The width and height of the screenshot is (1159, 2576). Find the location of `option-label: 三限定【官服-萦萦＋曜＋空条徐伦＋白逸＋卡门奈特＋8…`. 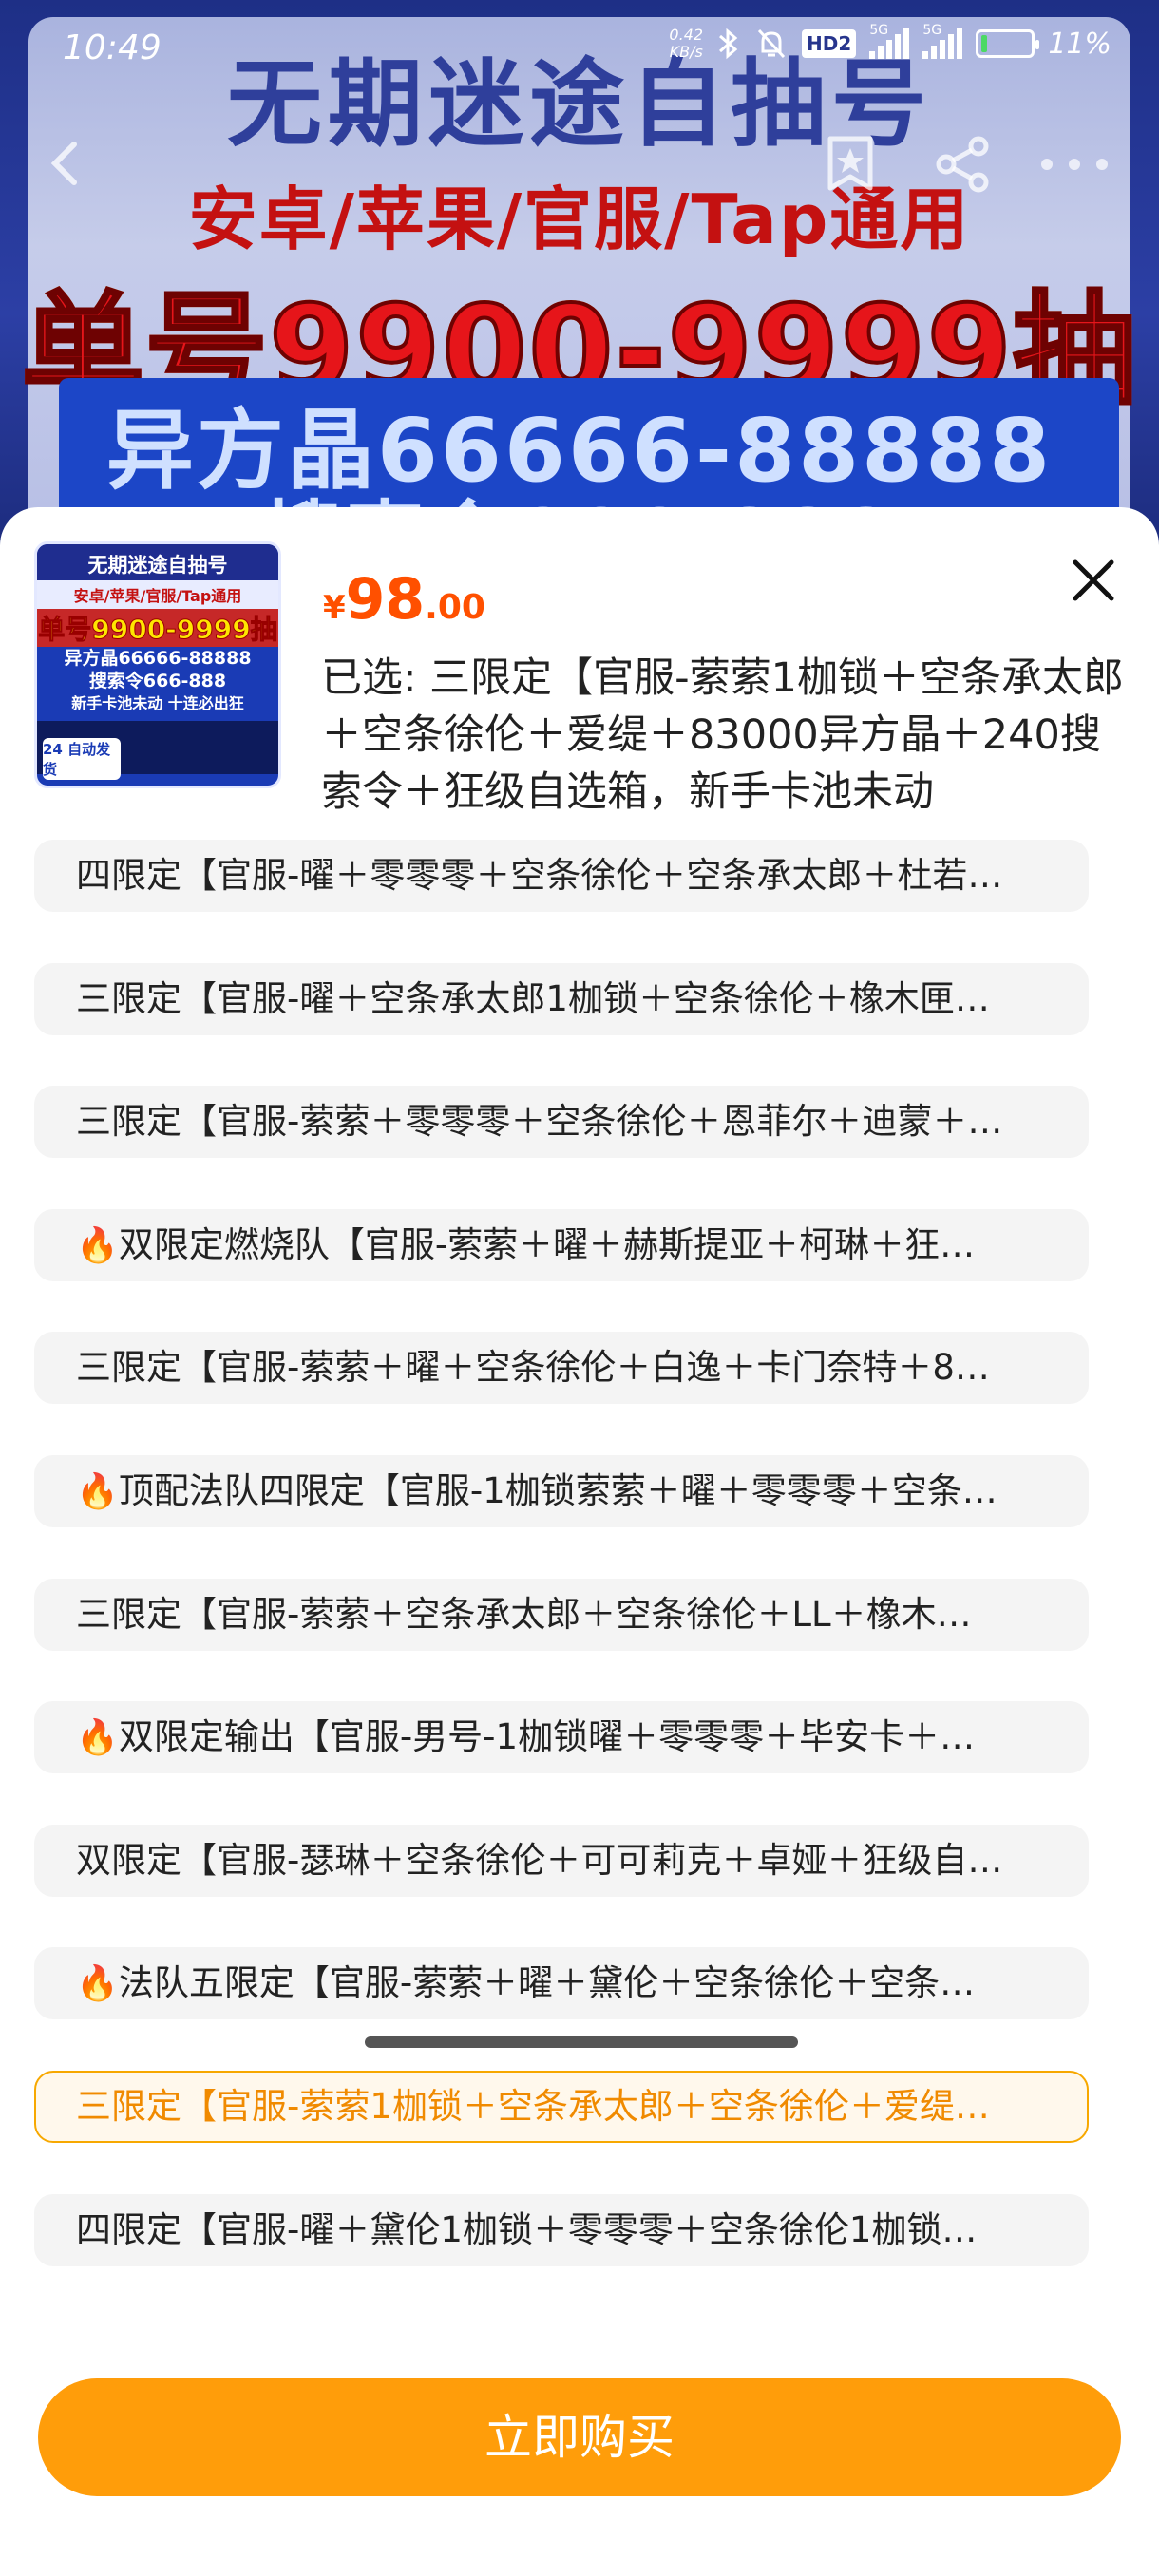

option-label: 三限定【官服-萦萦＋曜＋空条徐伦＋白逸＋卡门奈特＋8… is located at coordinates (533, 1368).